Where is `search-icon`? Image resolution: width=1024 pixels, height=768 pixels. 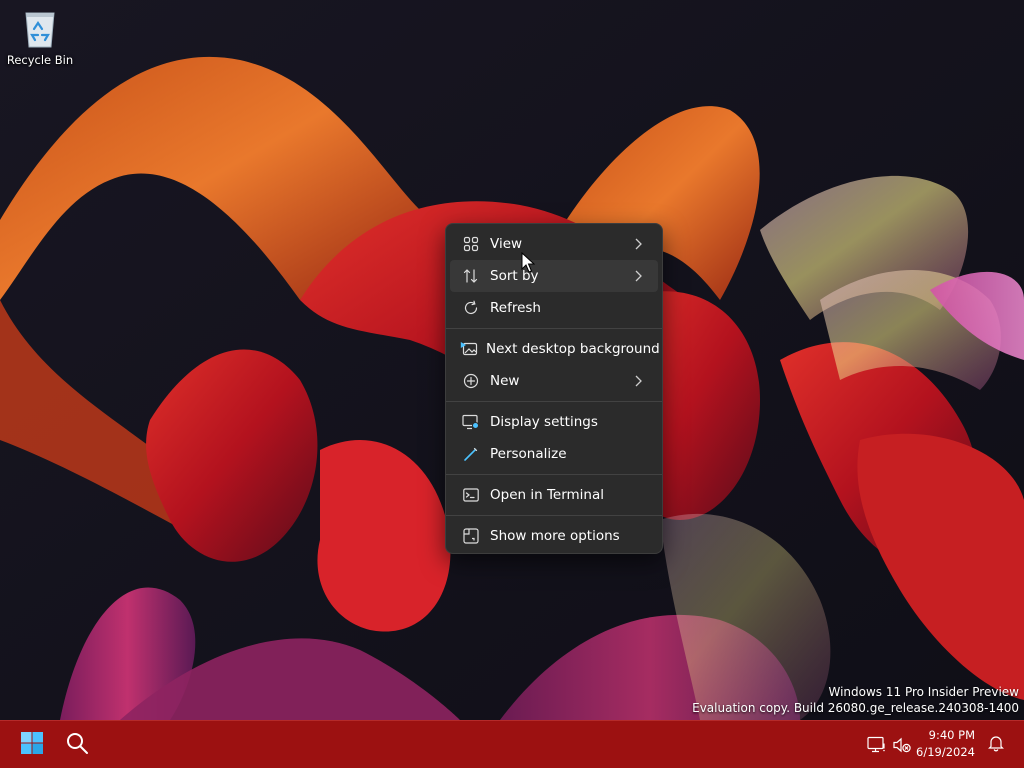 search-icon is located at coordinates (77, 745).